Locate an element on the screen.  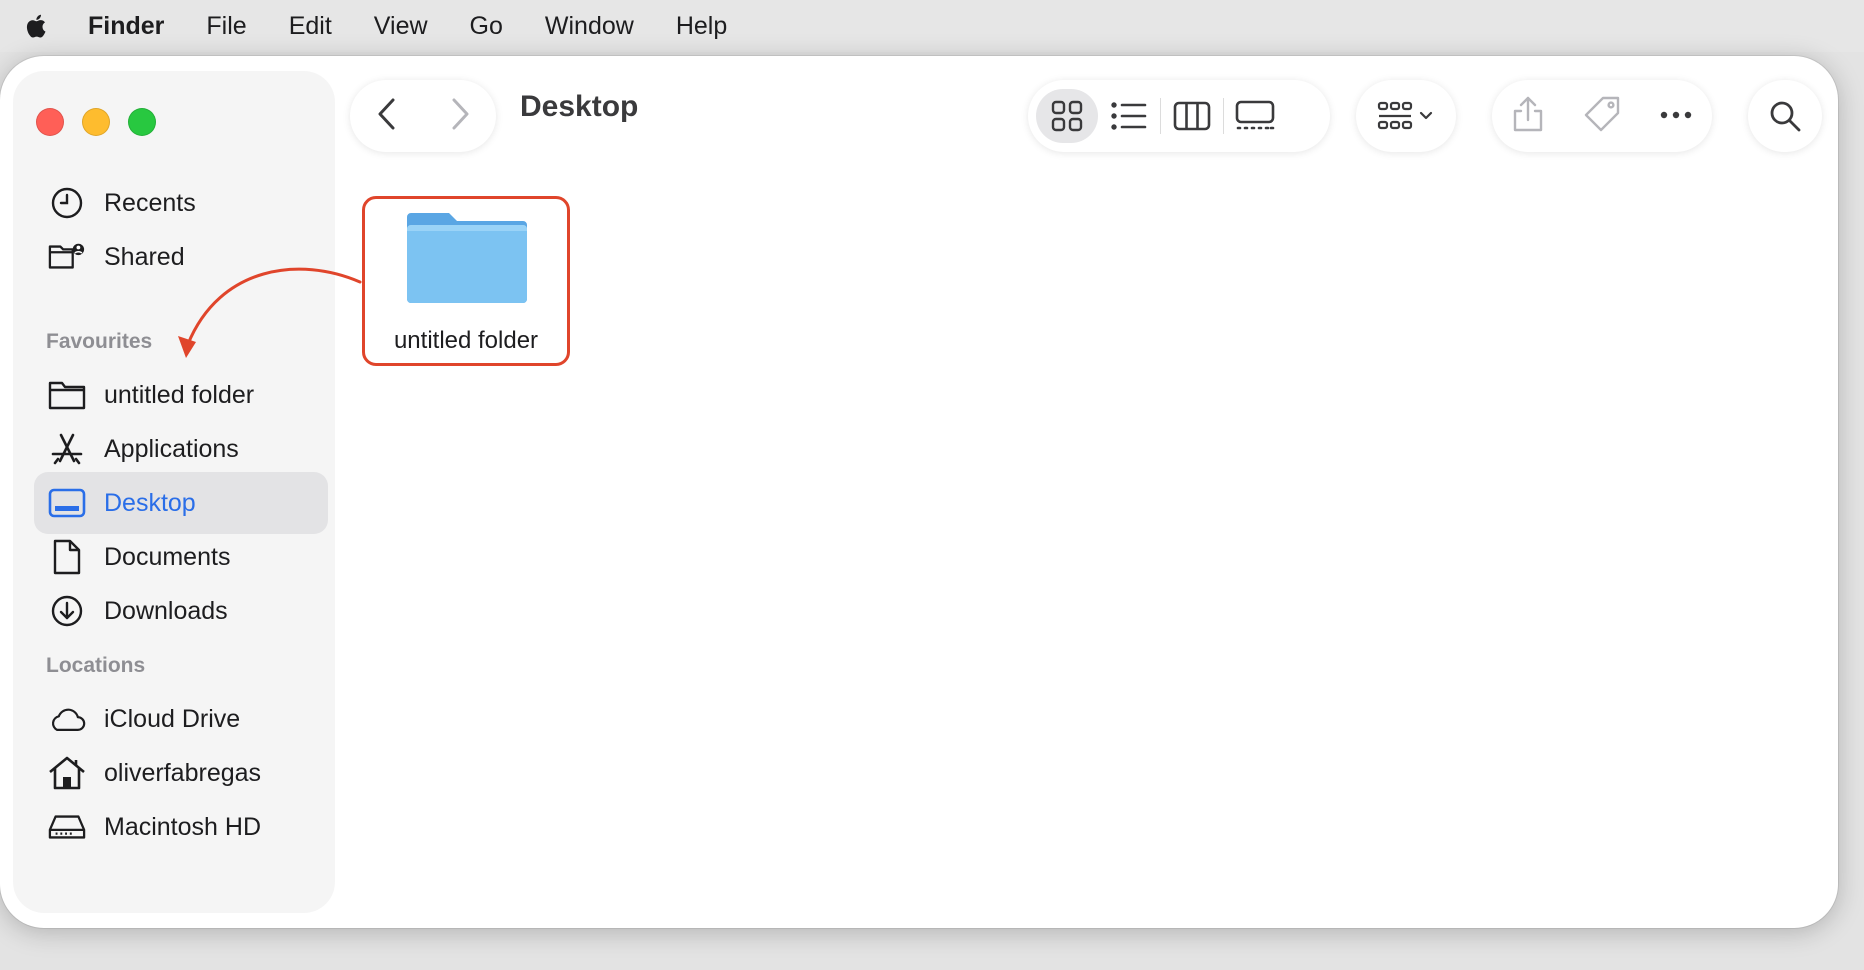
view-mode-group is located at coordinates (1179, 116).